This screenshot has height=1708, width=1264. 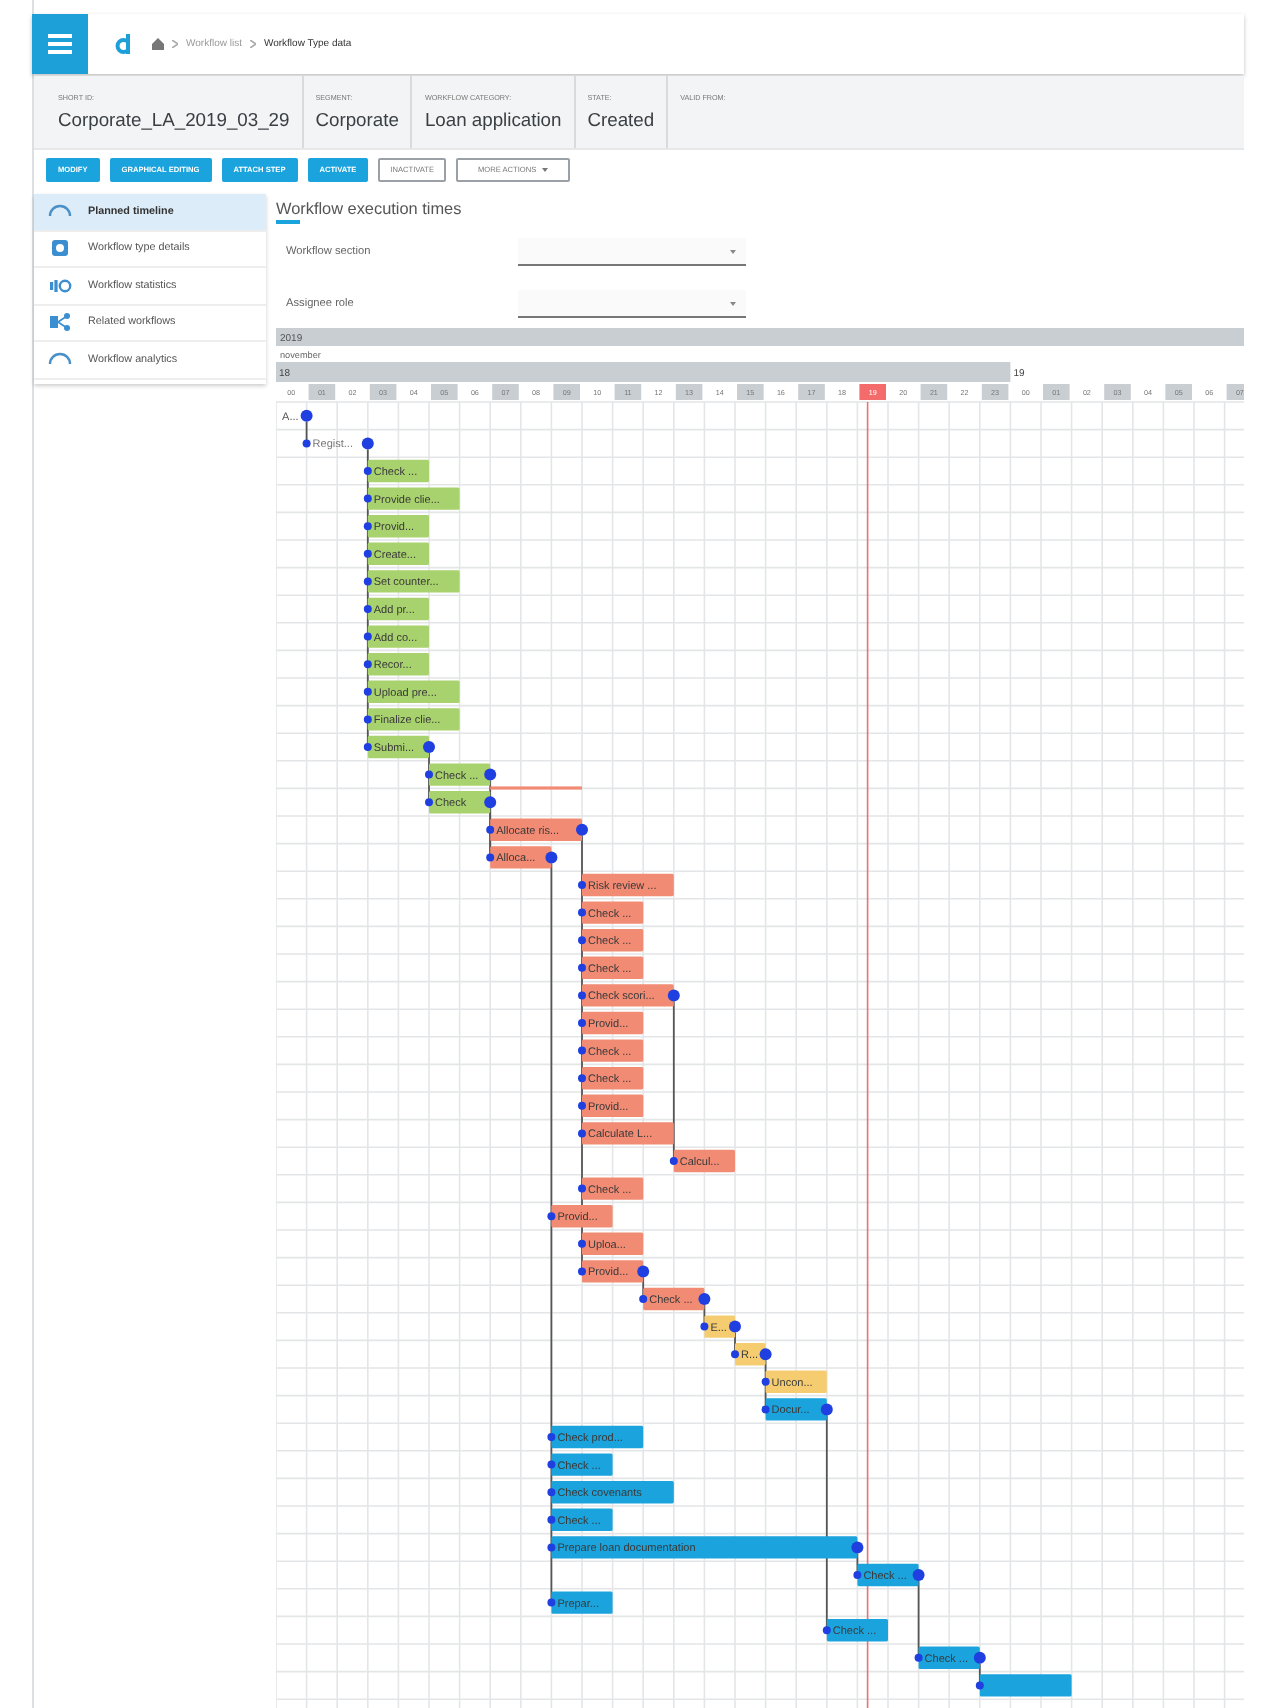 I want to click on home-icon, so click(x=158, y=44).